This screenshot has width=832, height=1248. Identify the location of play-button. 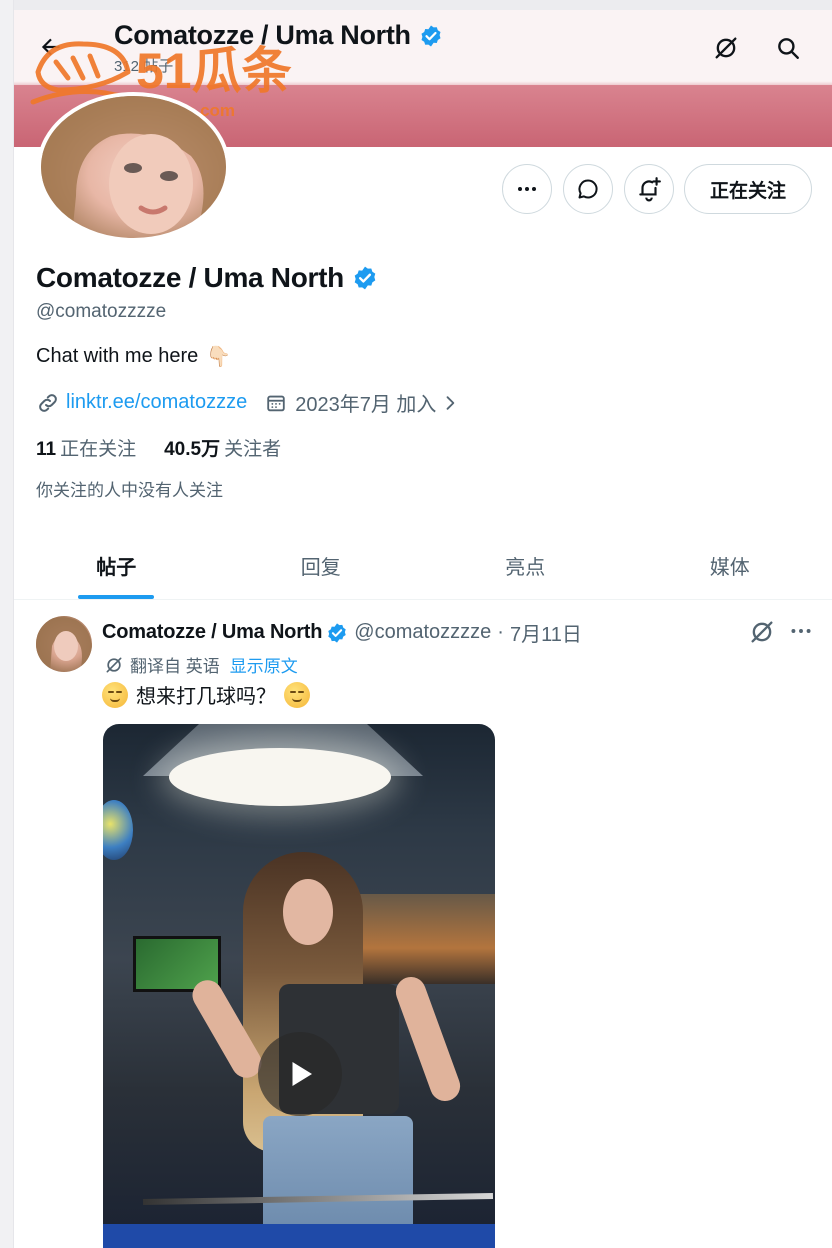
(300, 1074).